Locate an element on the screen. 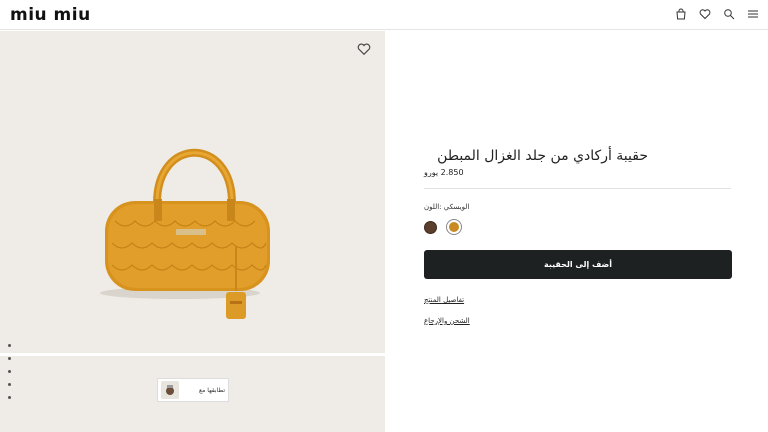  match-with-chip: تطابقها مع is located at coordinates (193, 390).